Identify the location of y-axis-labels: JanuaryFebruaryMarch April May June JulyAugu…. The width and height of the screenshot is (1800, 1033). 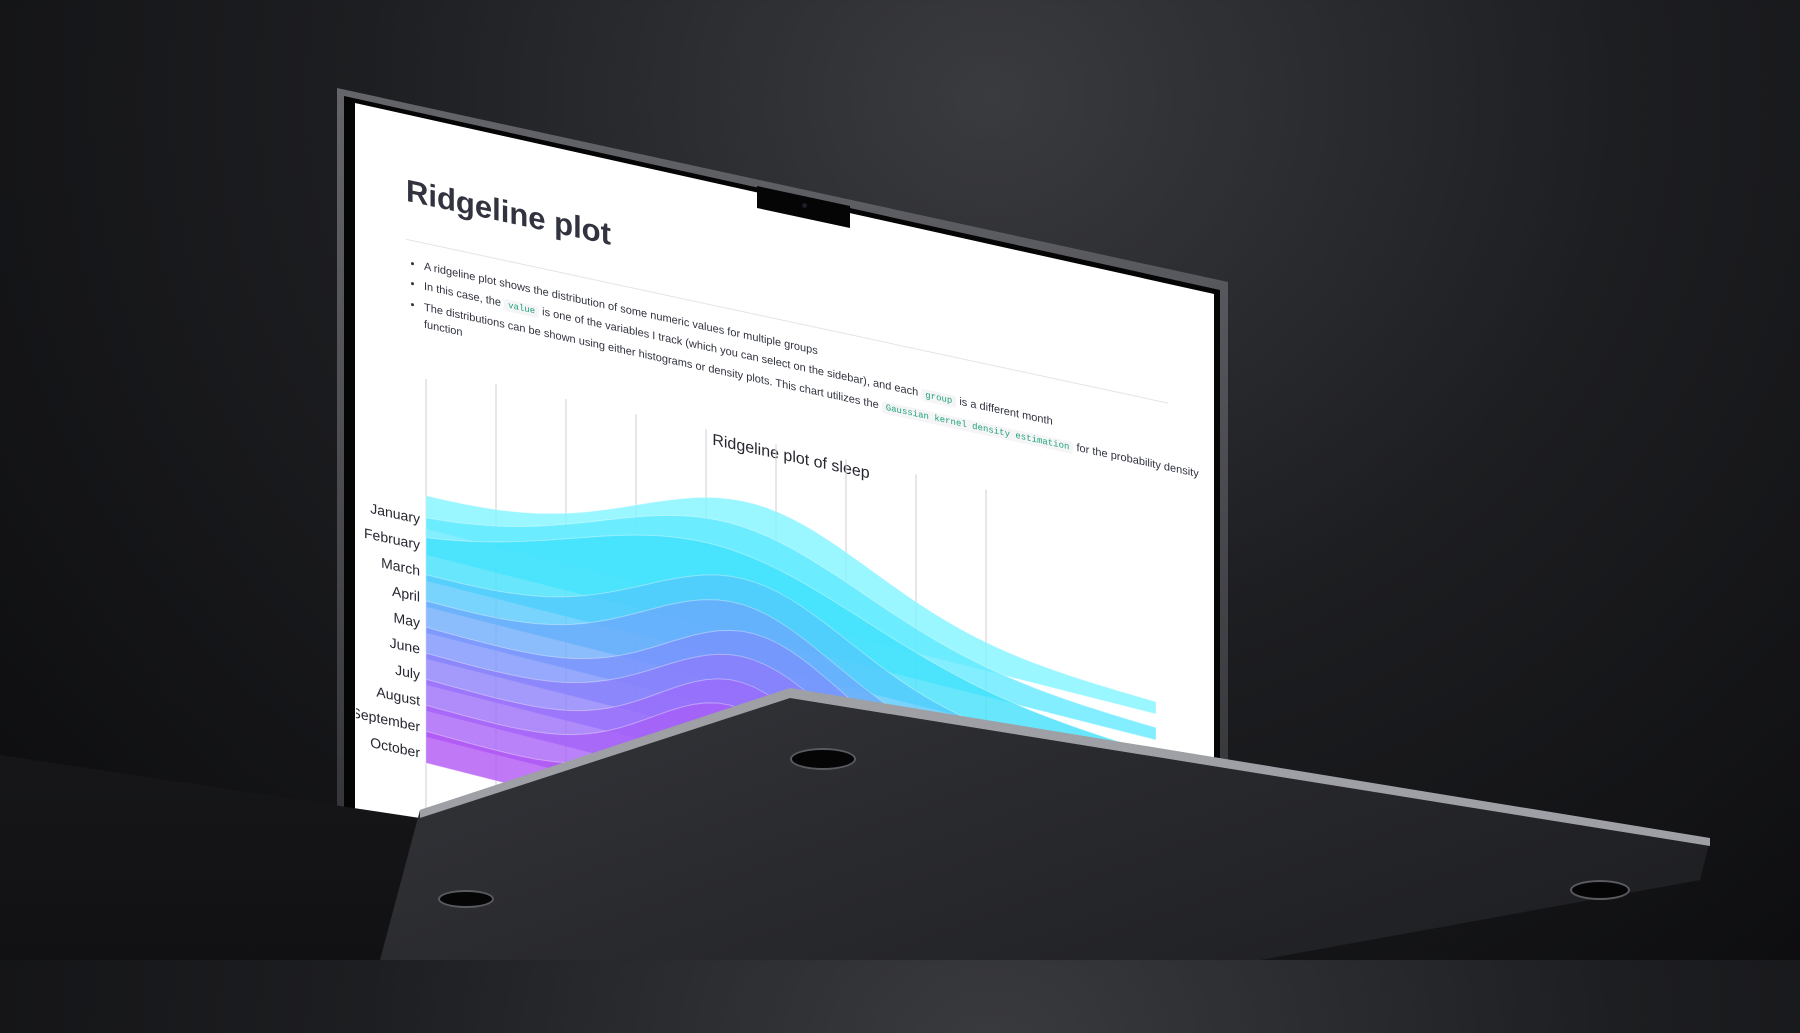
(388, 631).